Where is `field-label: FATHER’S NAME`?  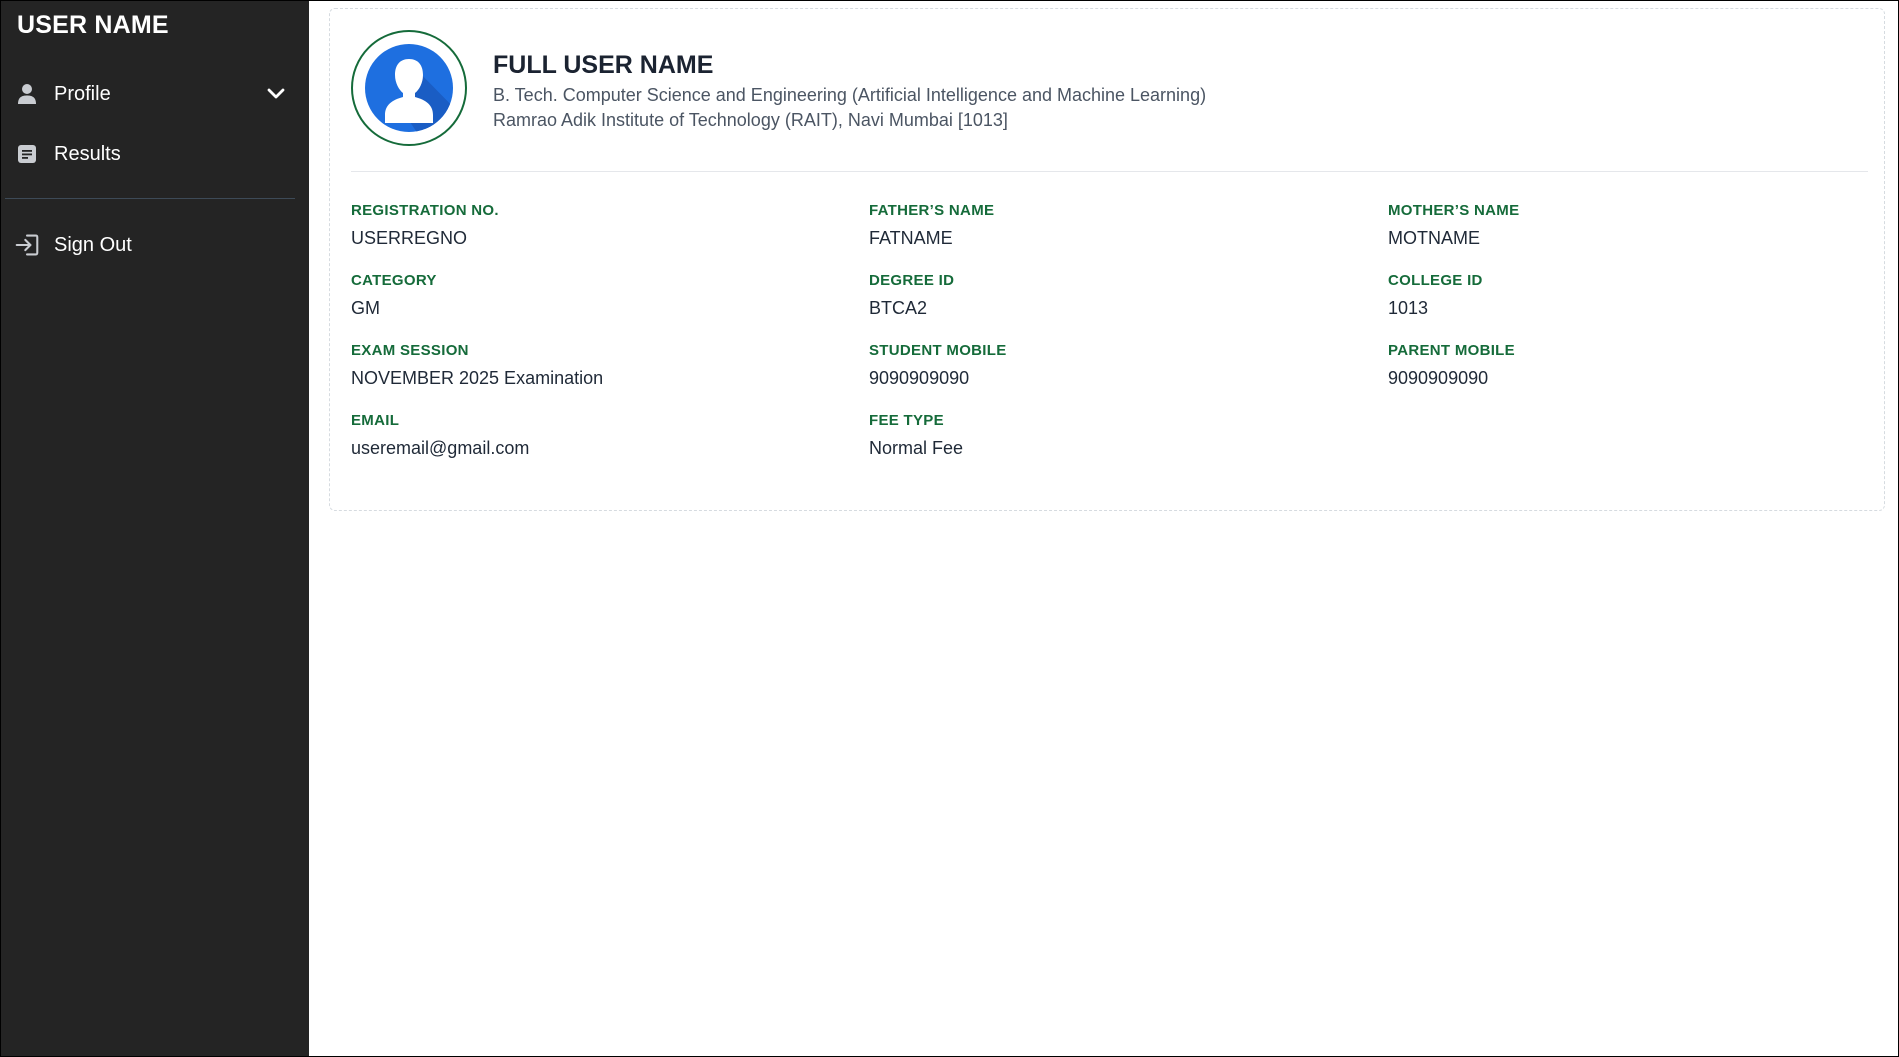 field-label: FATHER’S NAME is located at coordinates (932, 210).